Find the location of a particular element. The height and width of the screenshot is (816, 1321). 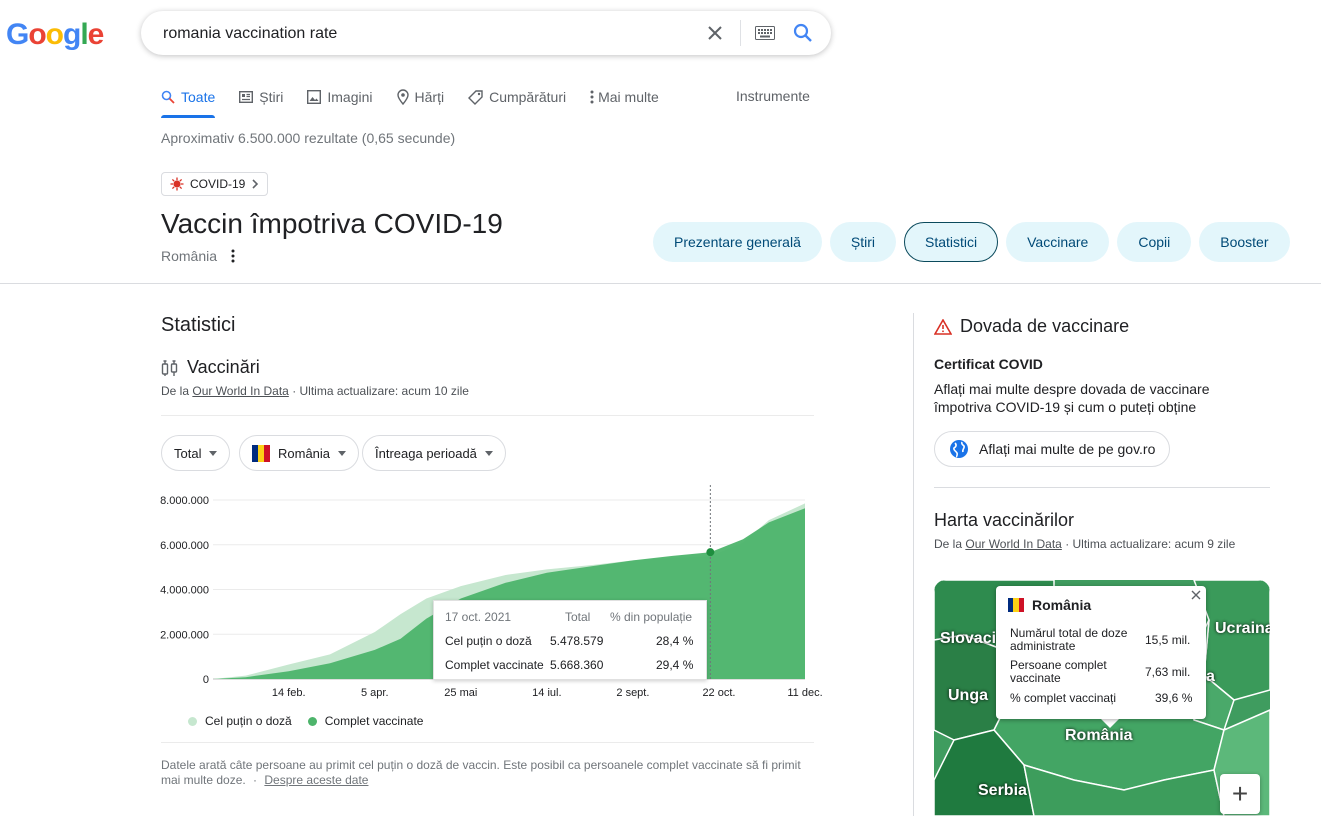

tab-all: Toate is located at coordinates (188, 102).